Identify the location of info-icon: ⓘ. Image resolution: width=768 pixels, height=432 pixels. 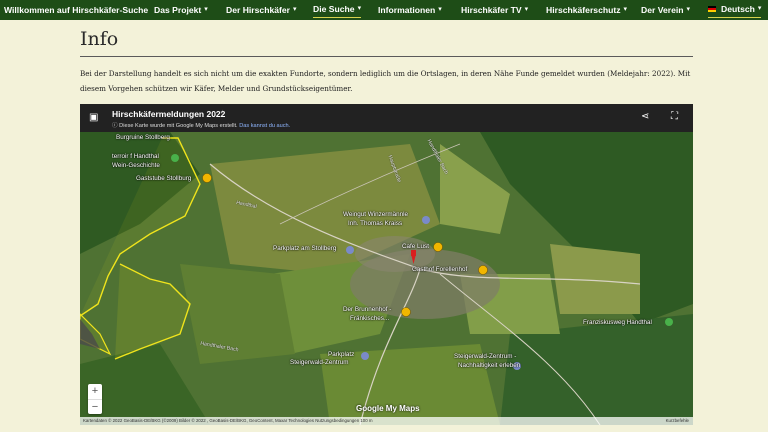
(115, 126).